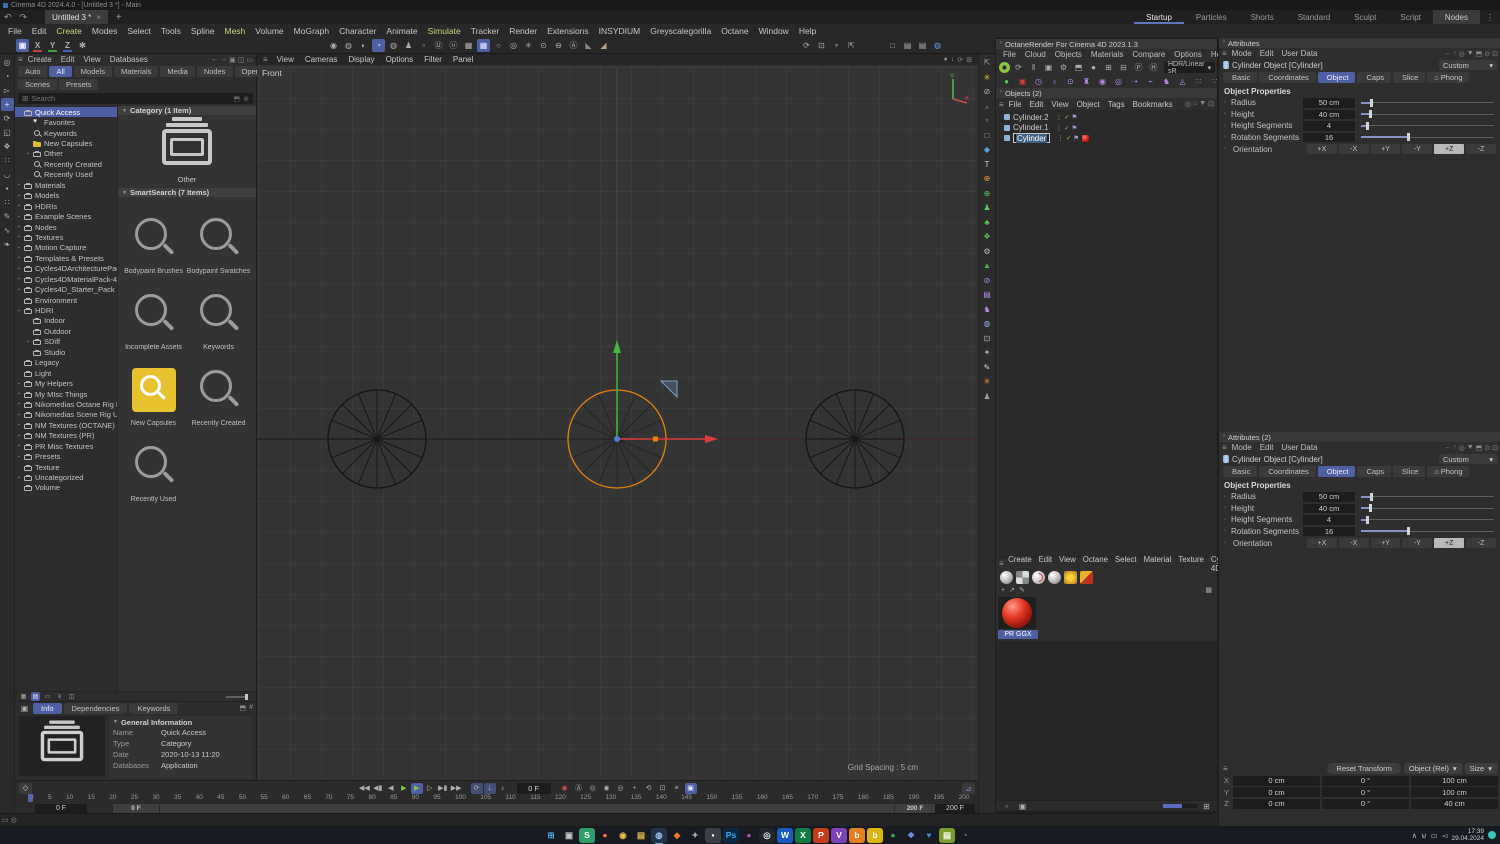 This screenshot has height=844, width=1500. I want to click on menu-item: Volume, so click(269, 31).